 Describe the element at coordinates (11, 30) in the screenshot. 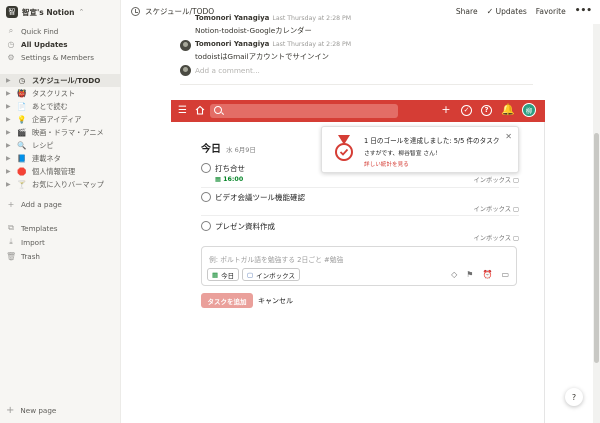

I see `search-icon: ⌕` at that location.